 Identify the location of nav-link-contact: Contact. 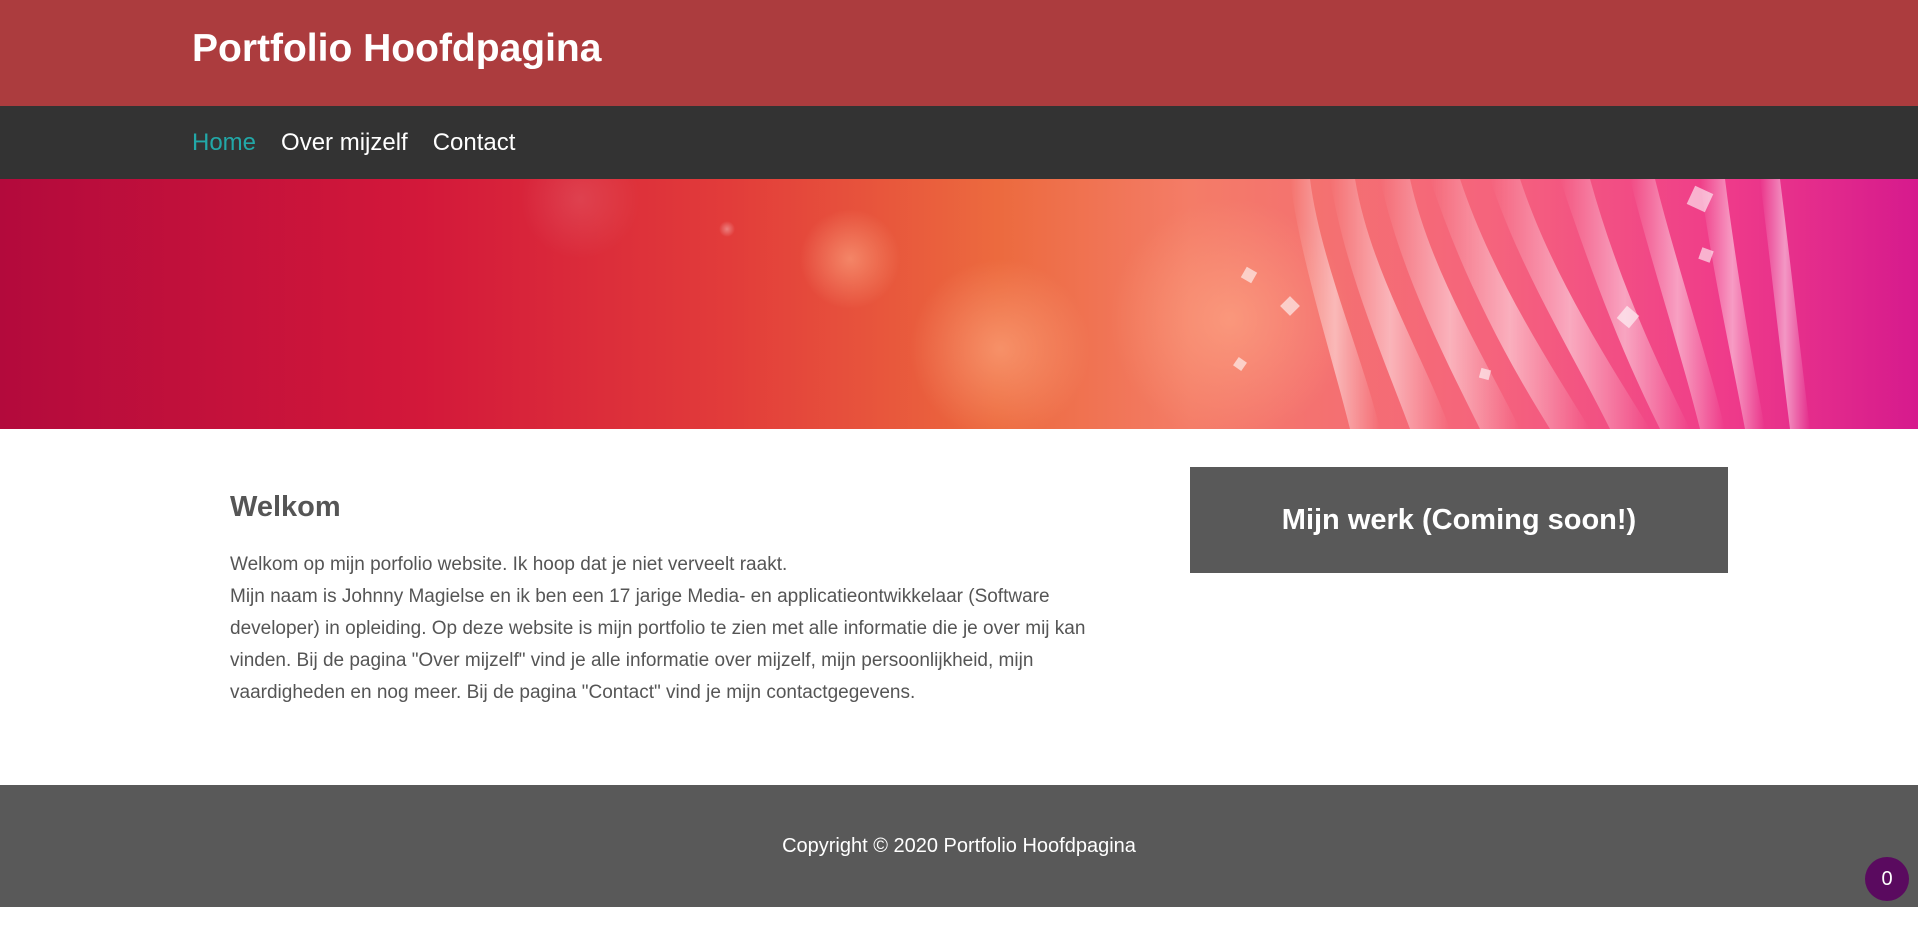
(474, 143).